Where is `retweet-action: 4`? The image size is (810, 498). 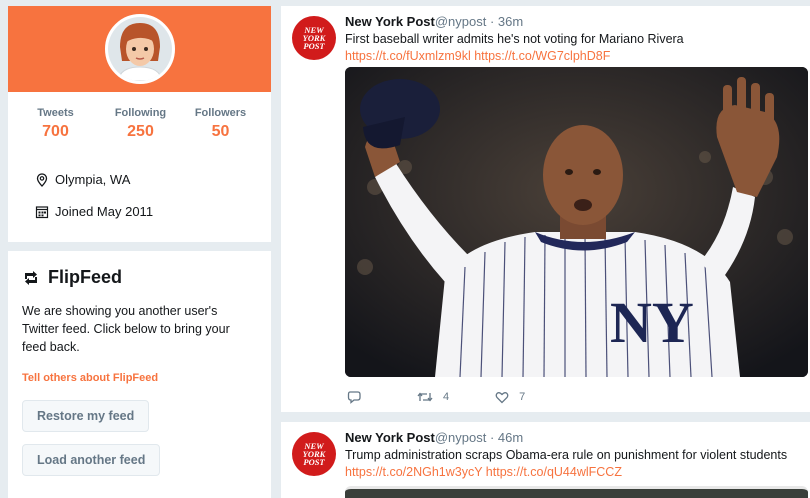 retweet-action: 4 is located at coordinates (433, 397).